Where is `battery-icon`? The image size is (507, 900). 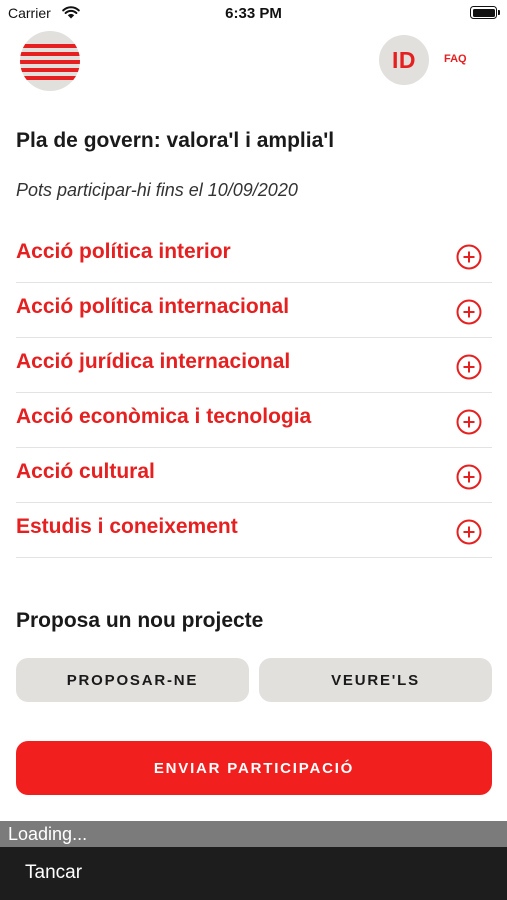
battery-icon is located at coordinates (485, 12).